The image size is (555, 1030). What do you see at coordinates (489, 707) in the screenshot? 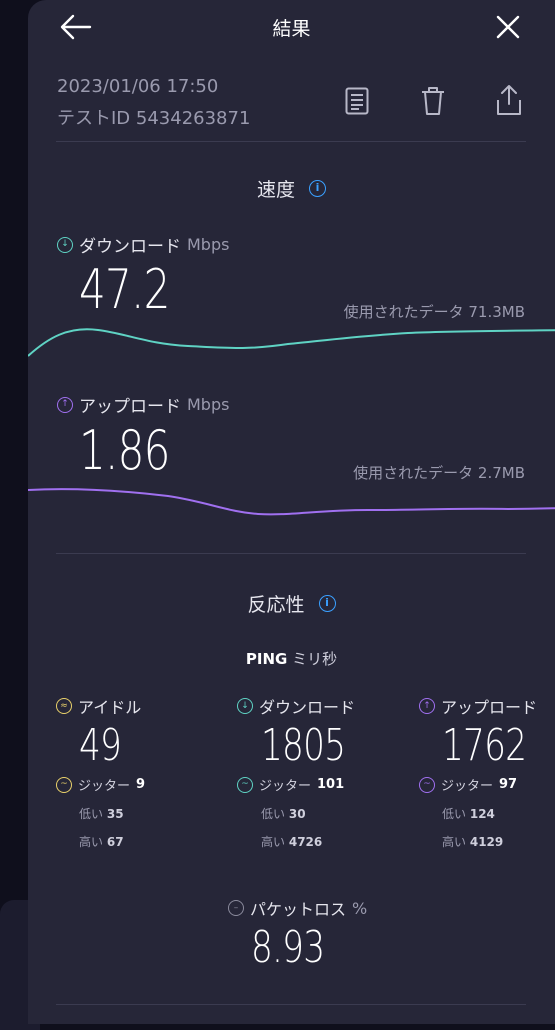
I see `upload-ping-label: アップロード` at bounding box center [489, 707].